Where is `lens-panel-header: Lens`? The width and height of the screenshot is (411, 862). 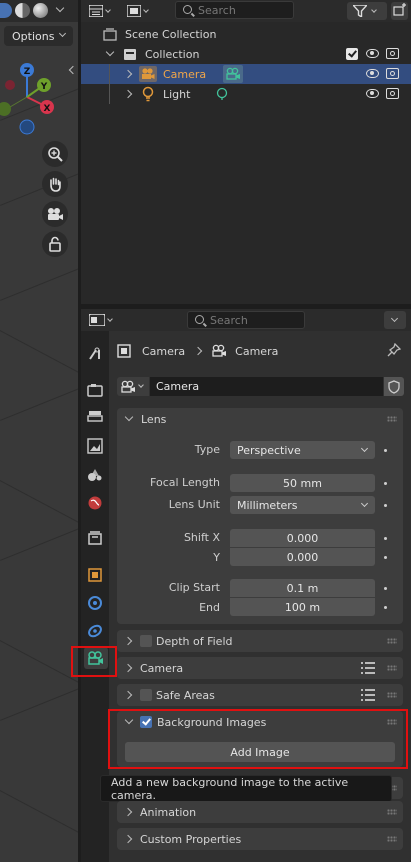
lens-panel-header: Lens is located at coordinates (260, 419).